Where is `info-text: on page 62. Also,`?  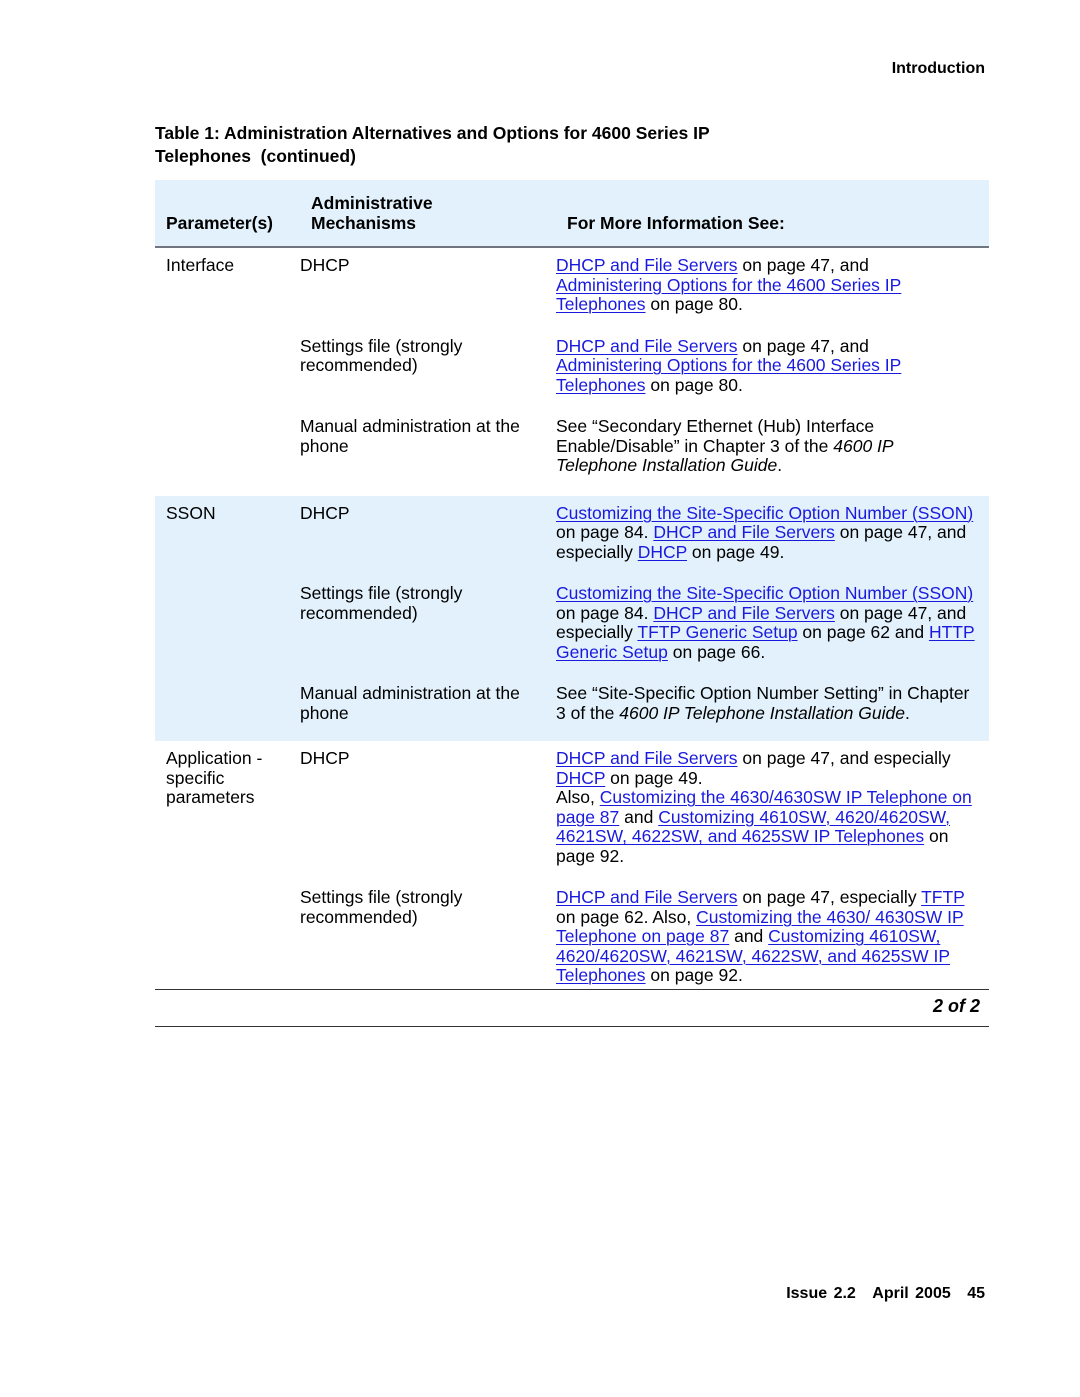
info-text: on page 62. Also, is located at coordinates (626, 916).